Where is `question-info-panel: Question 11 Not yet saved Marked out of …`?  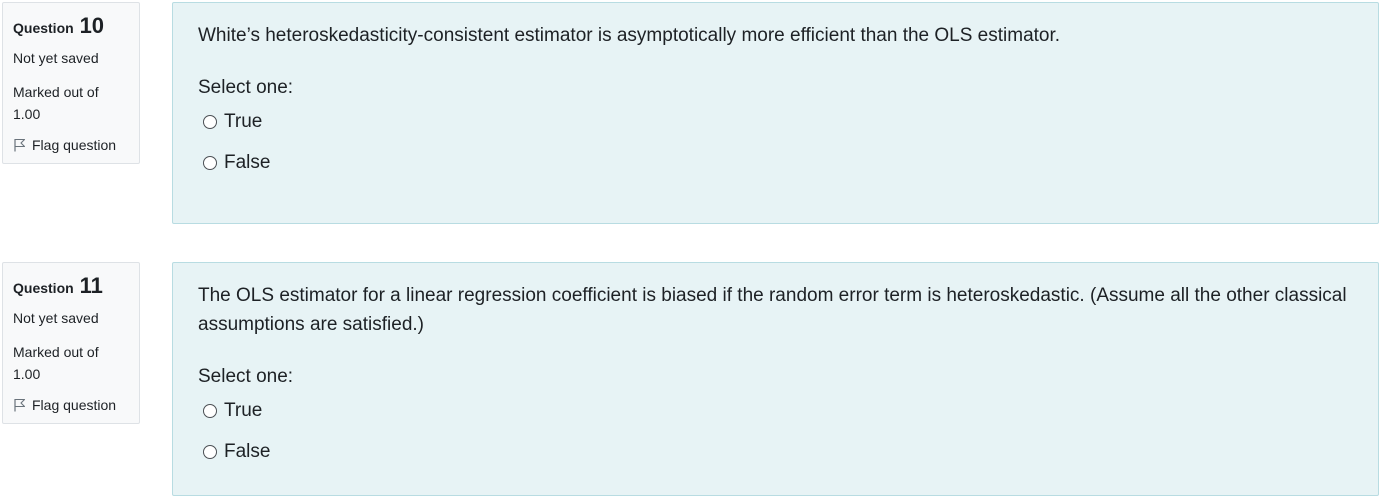 question-info-panel: Question 11 Not yet saved Marked out of … is located at coordinates (71, 343).